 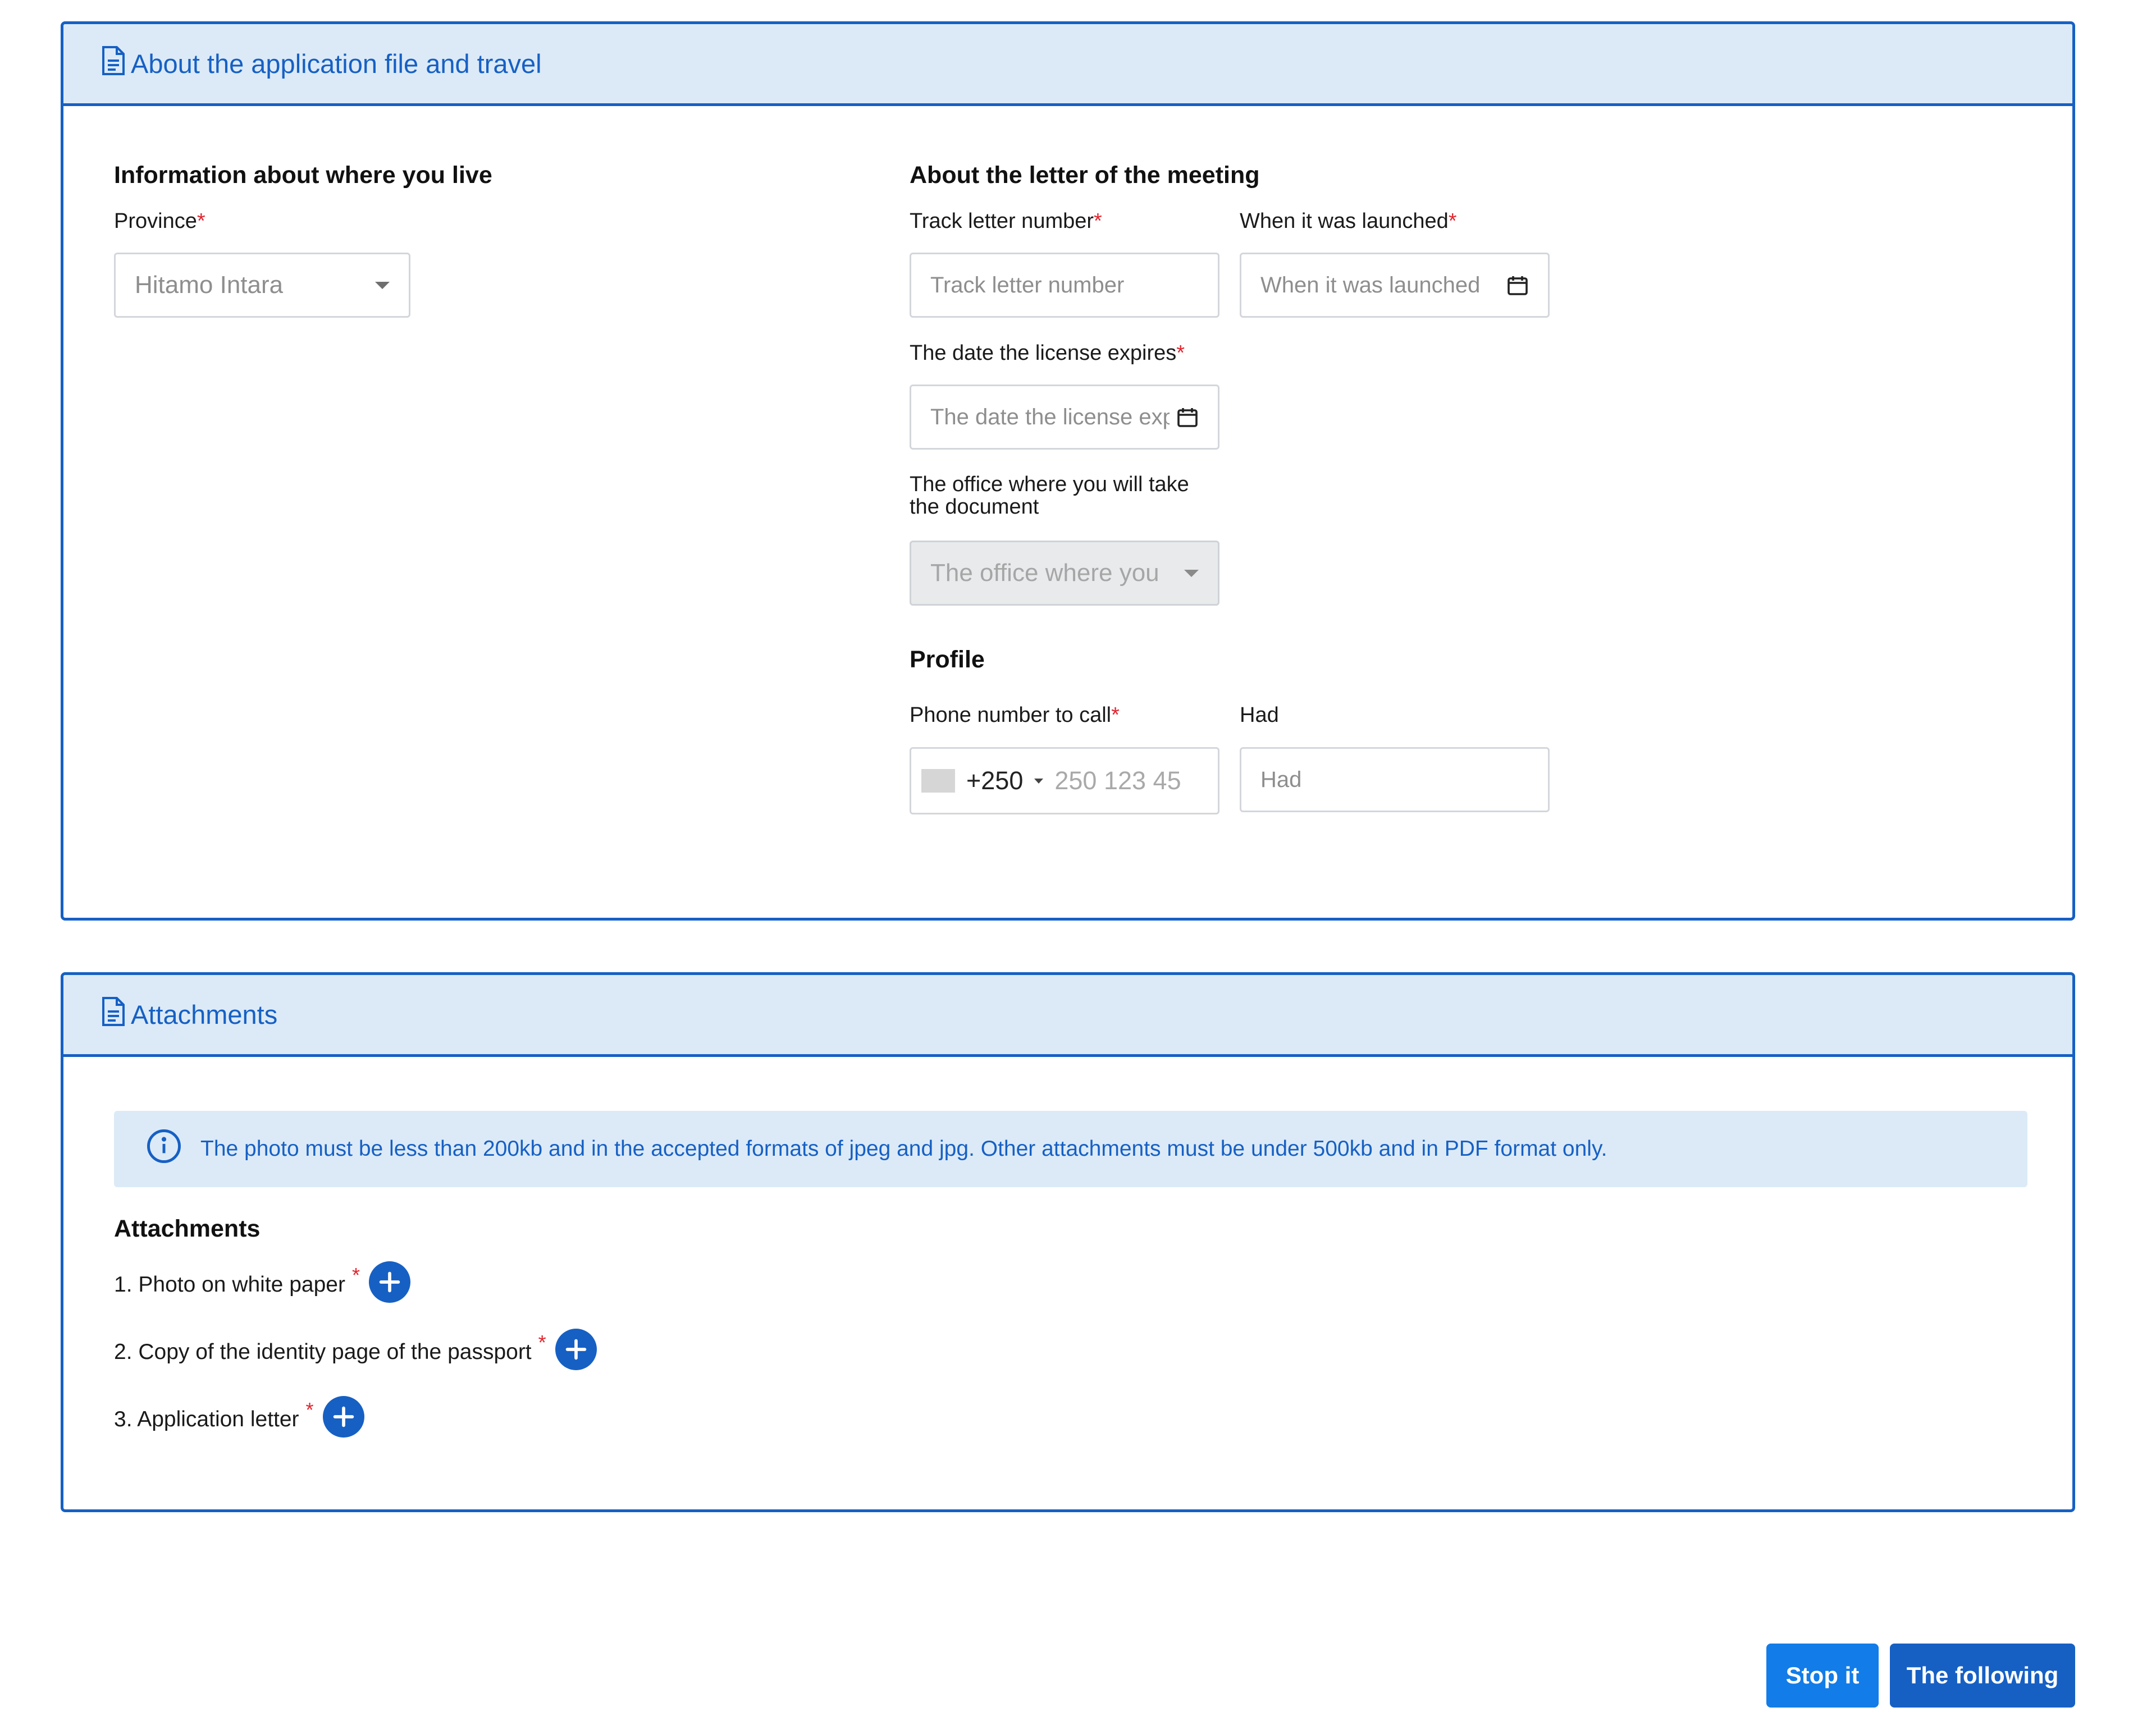 I want to click on residence-heading: Information about where you live, so click(x=303, y=175).